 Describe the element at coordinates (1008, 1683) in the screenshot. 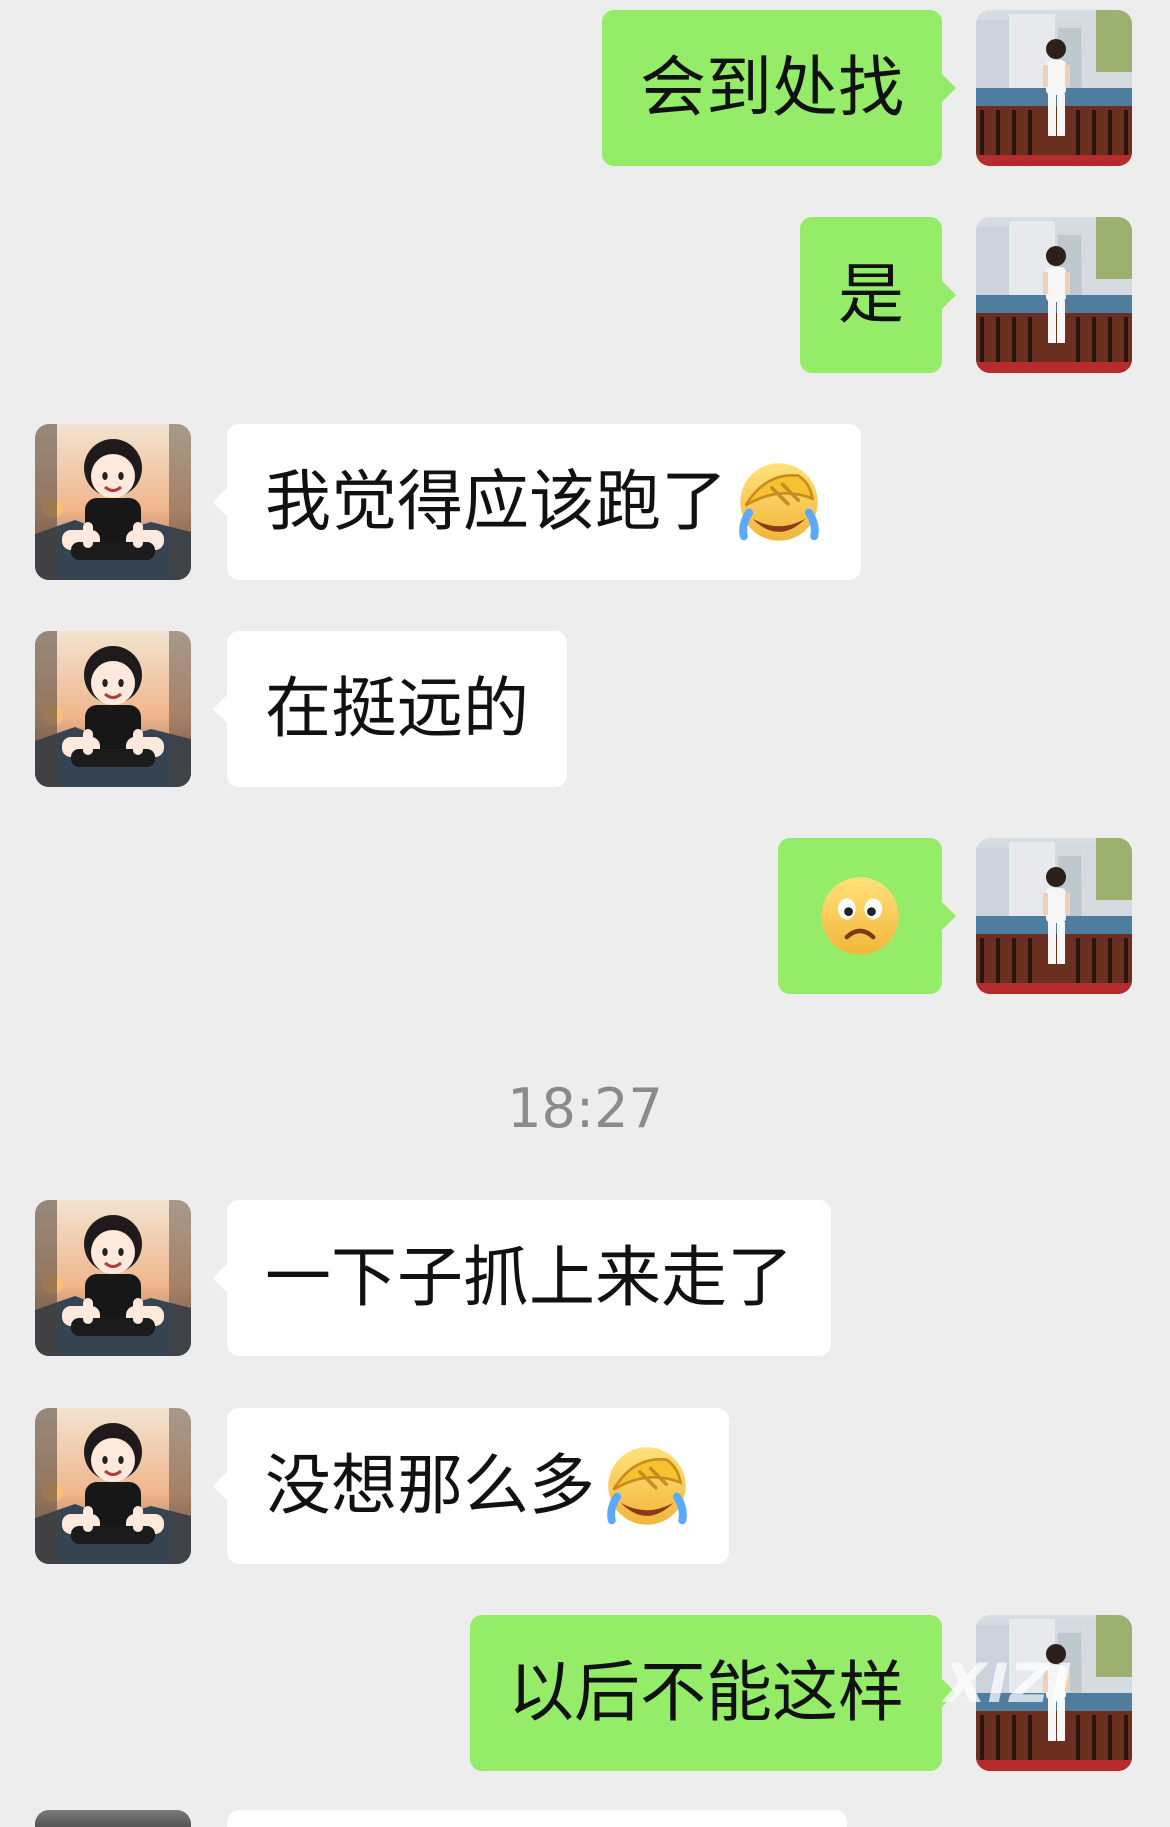

I see `watermark: XIZI` at that location.